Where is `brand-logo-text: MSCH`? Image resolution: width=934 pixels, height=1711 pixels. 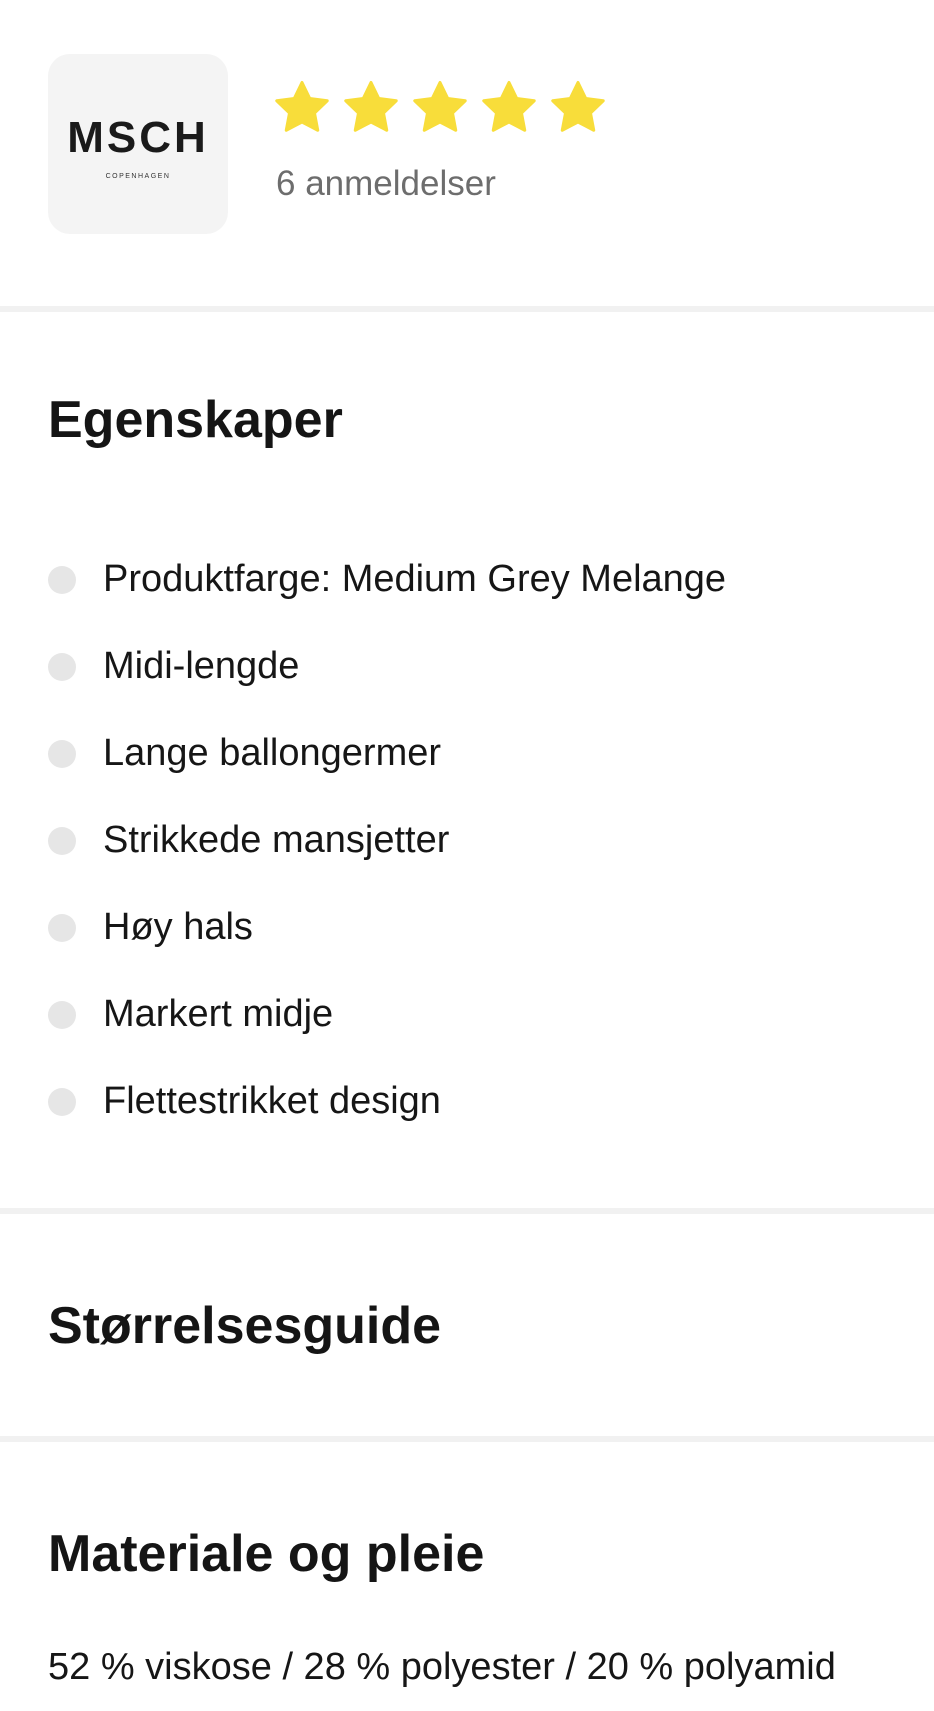 brand-logo-text: MSCH is located at coordinates (138, 137).